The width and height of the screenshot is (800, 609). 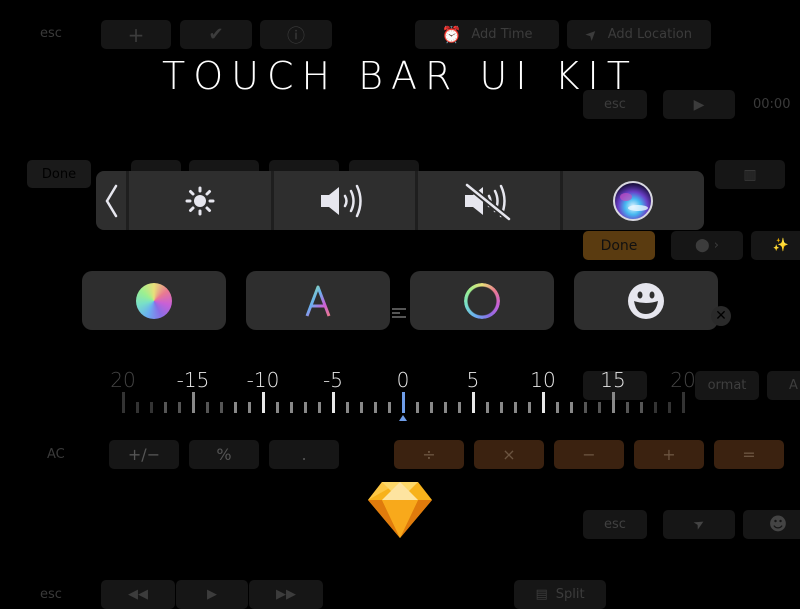 What do you see at coordinates (346, 200) in the screenshot?
I see `volume-button` at bounding box center [346, 200].